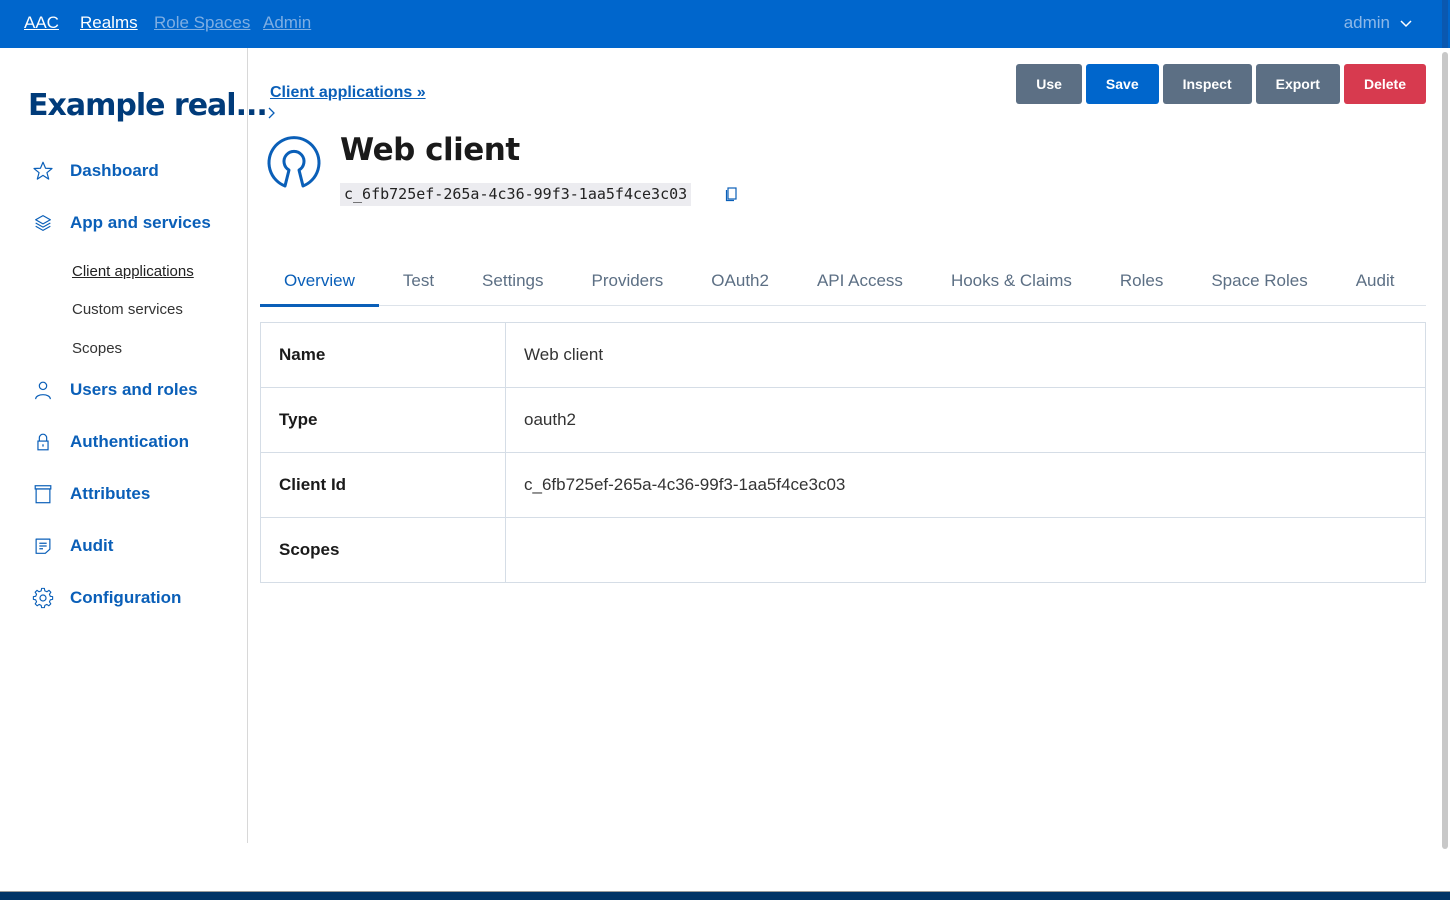 Image resolution: width=1450 pixels, height=900 pixels. Describe the element at coordinates (126, 597) in the screenshot. I see `sidebar-item-label: Configuration` at that location.